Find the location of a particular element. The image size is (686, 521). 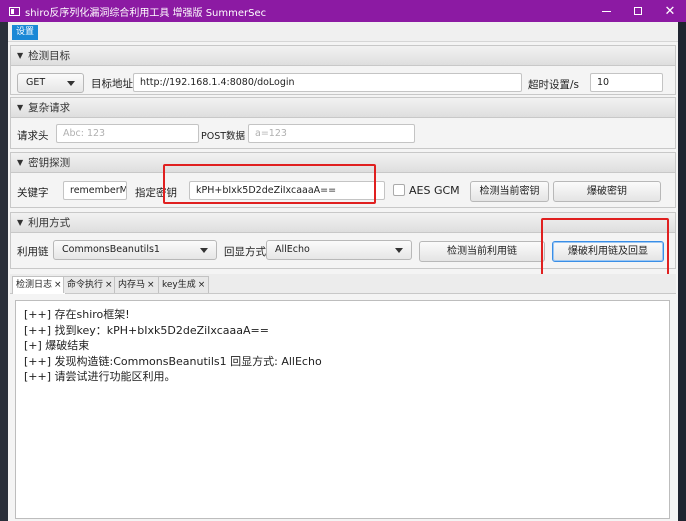

window-title: shiro反序列化漏洞综合利用工具 增强版 SummerSec is located at coordinates (146, 13).